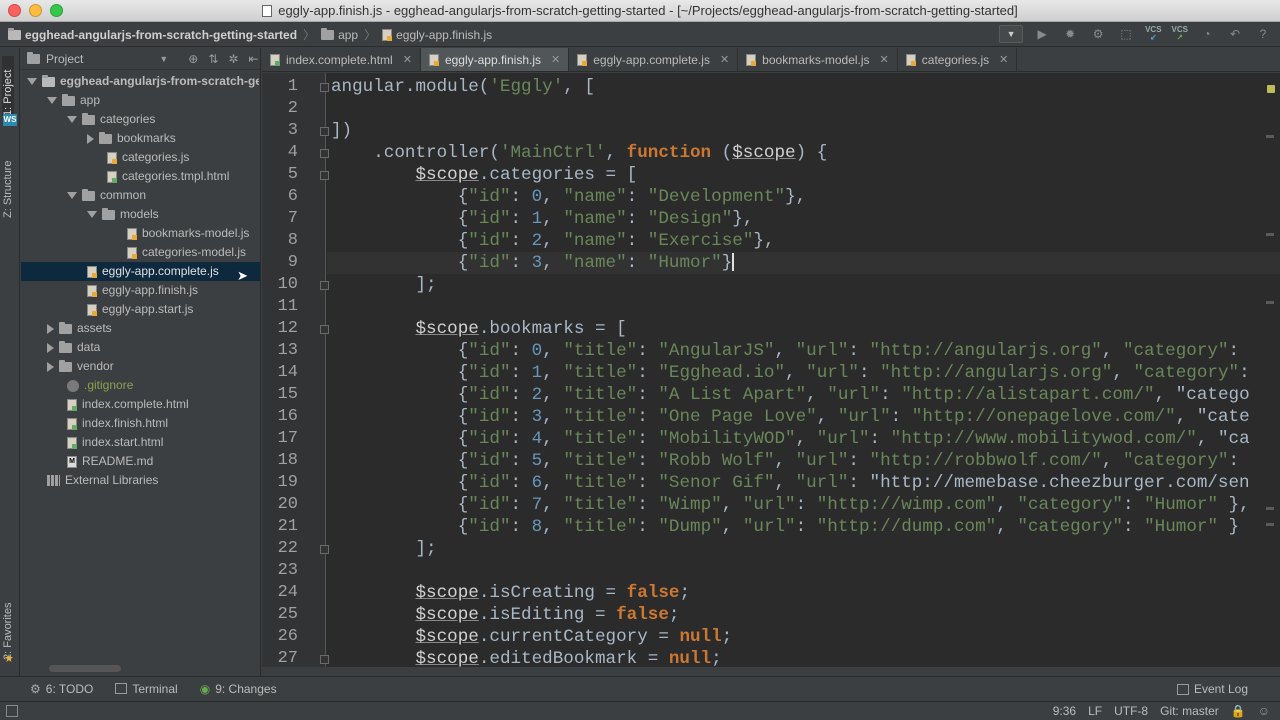  What do you see at coordinates (463, 87) in the screenshot?
I see `code-line: angular.module('Eggly', [` at bounding box center [463, 87].